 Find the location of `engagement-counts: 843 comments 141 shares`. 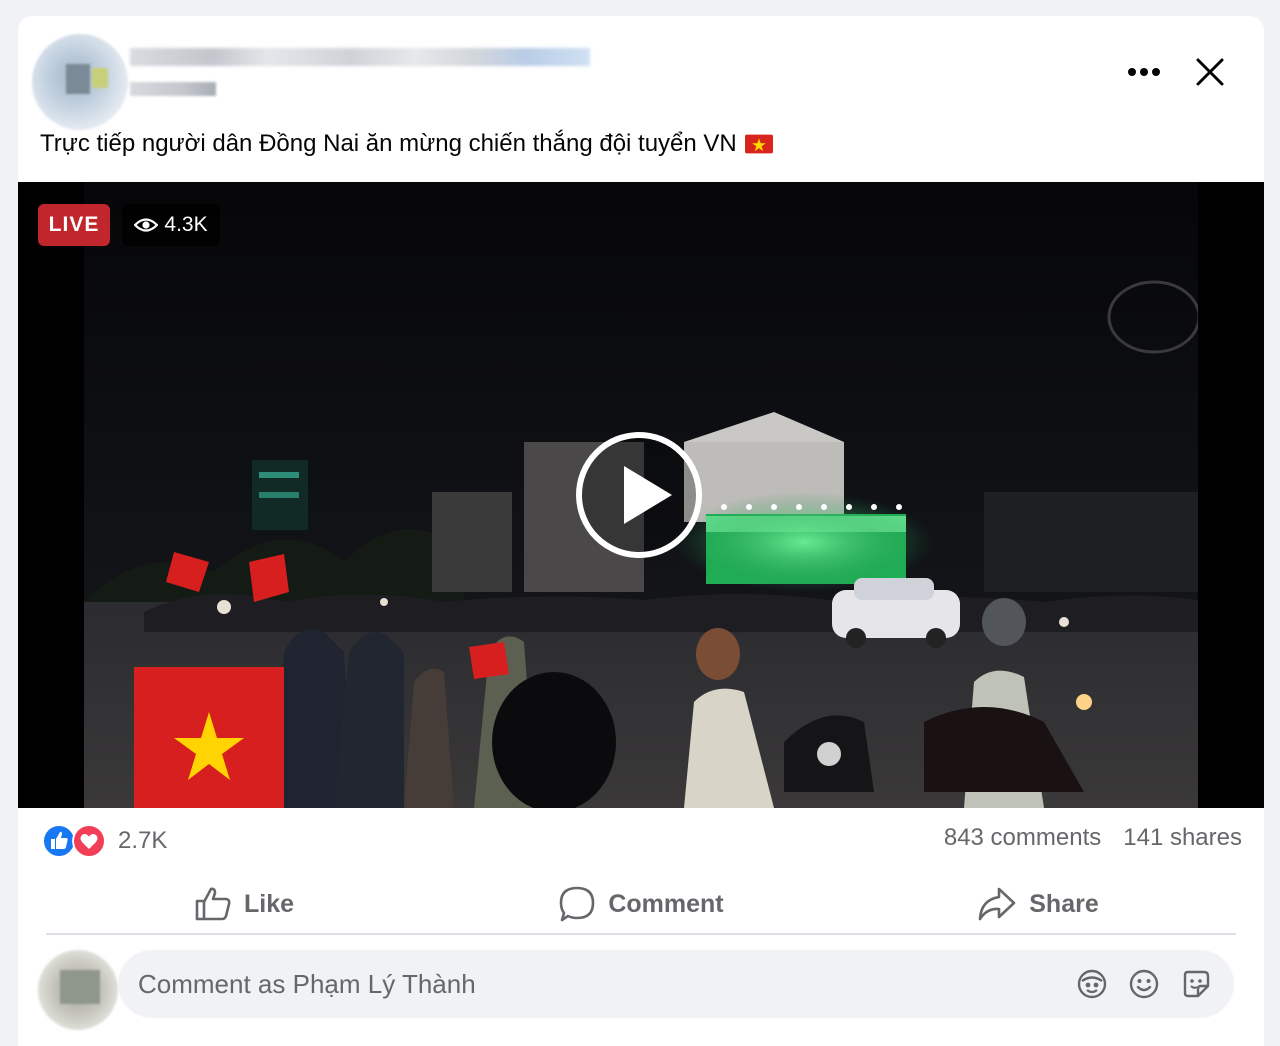

engagement-counts: 843 comments 141 shares is located at coordinates (1093, 838).